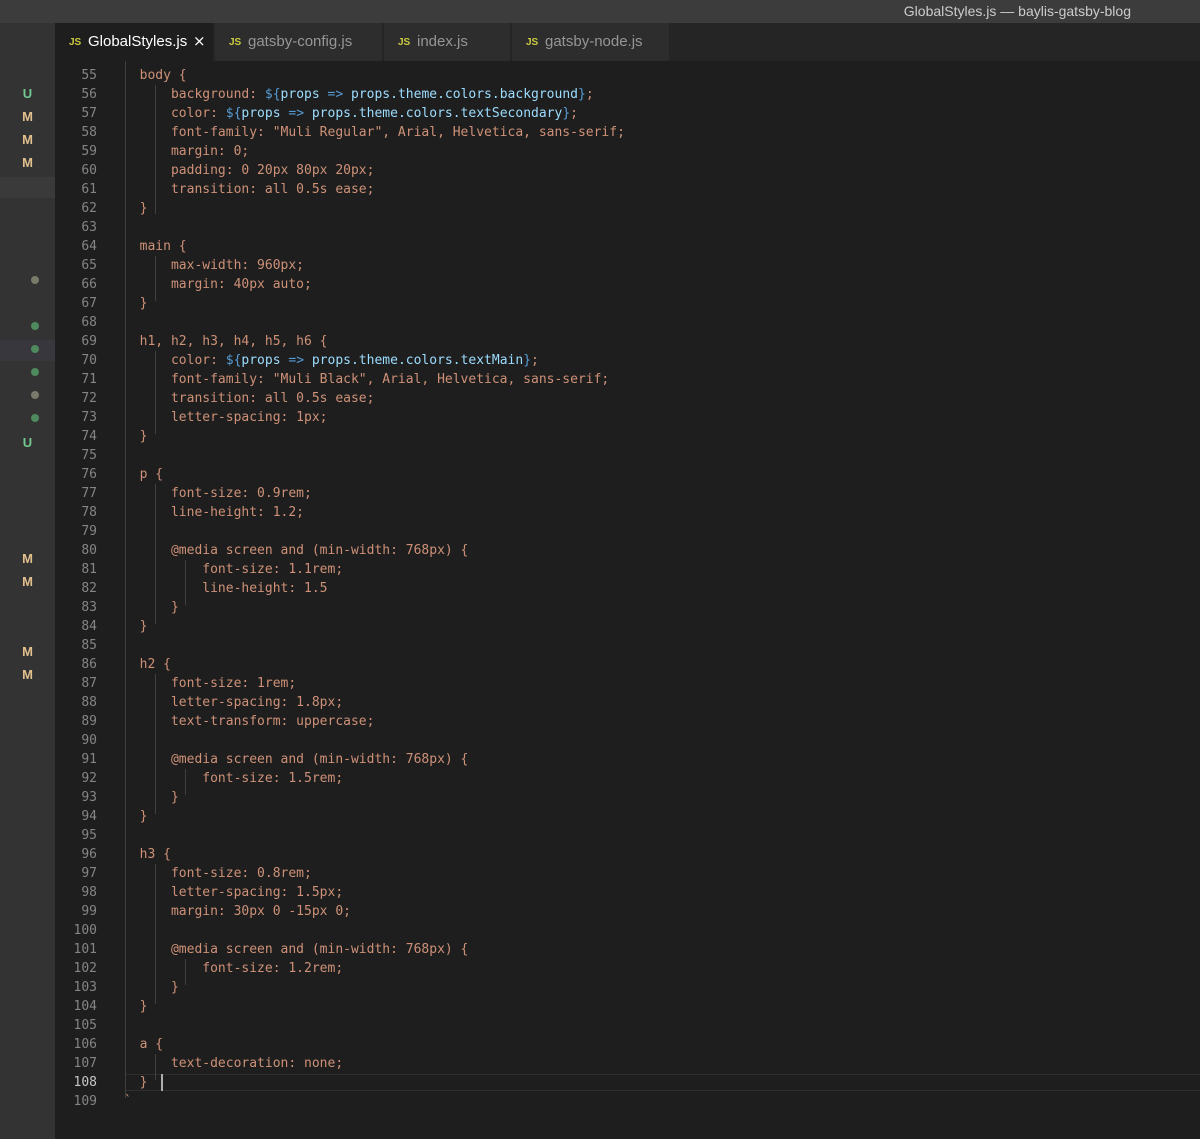 This screenshot has width=1200, height=1139. I want to click on line-number: 68, so click(89, 322).